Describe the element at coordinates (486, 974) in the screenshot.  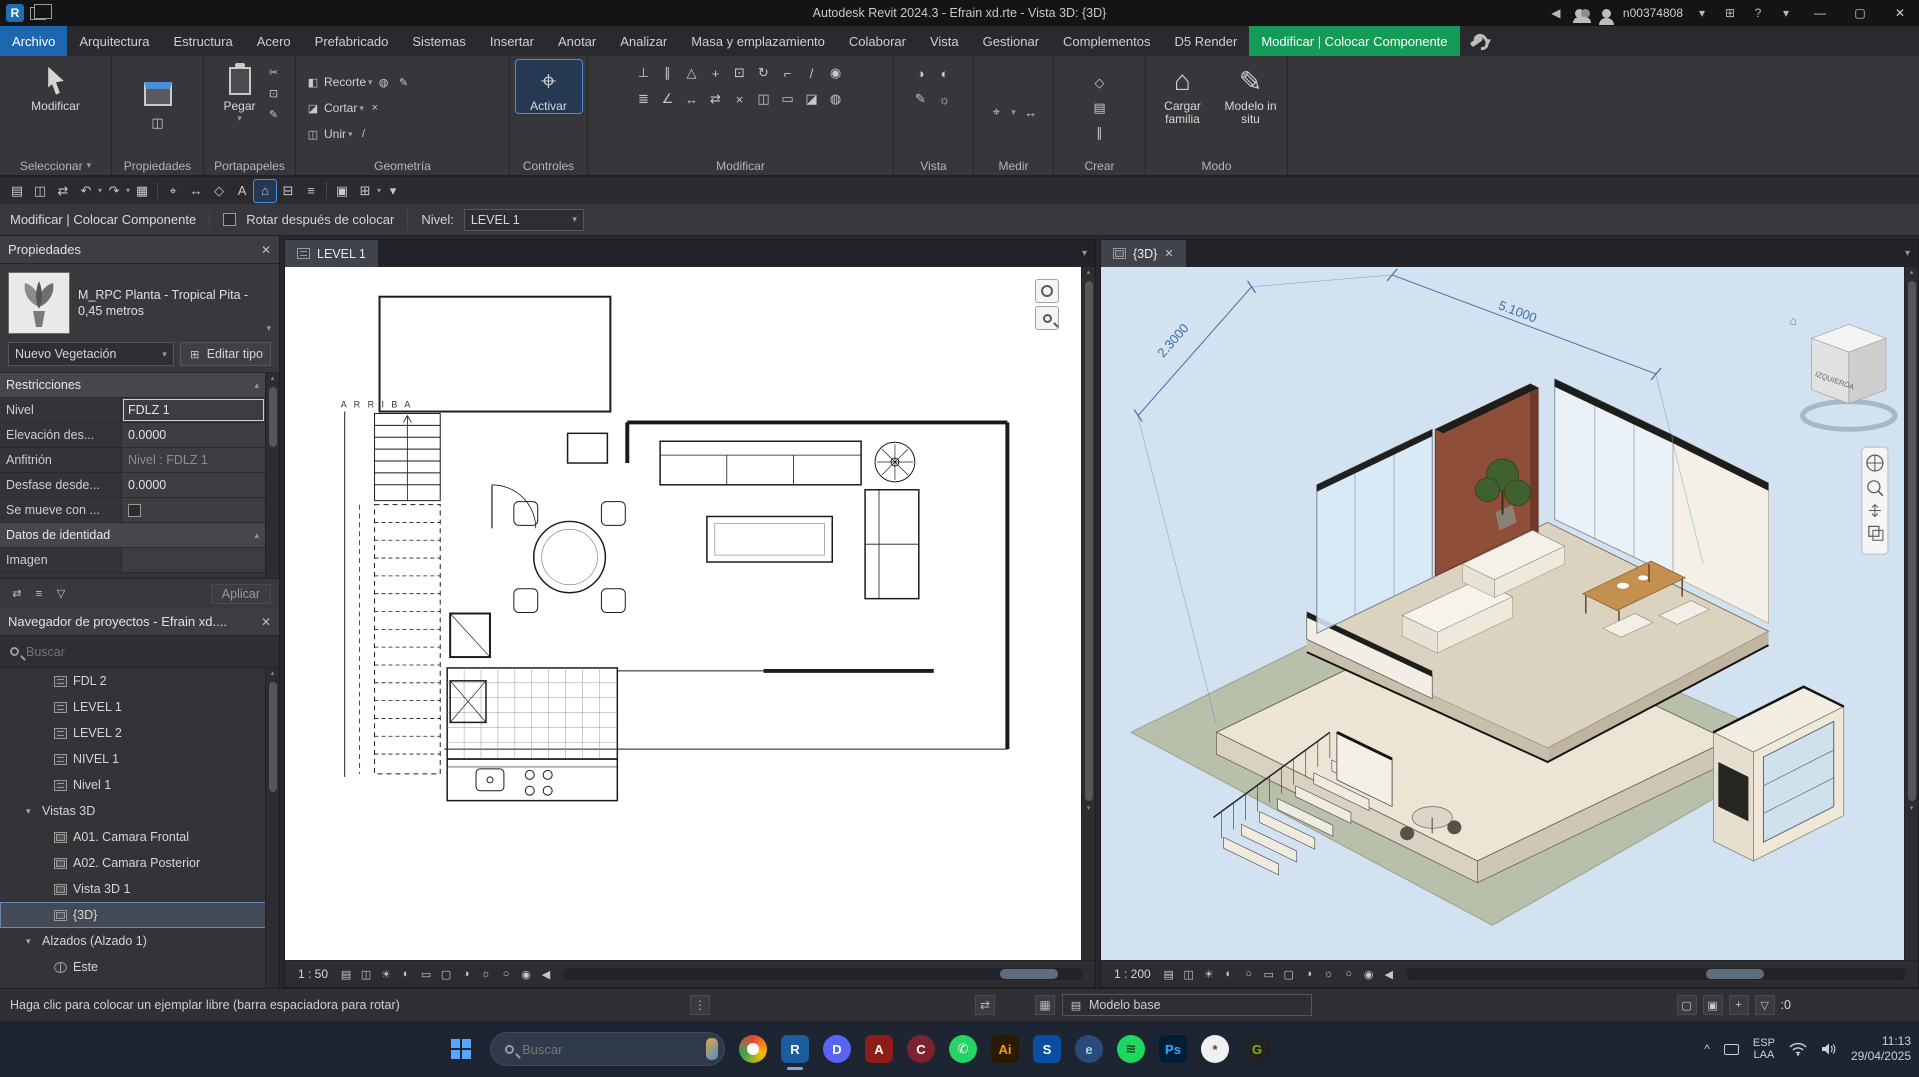
I see `reveal-hidden-icon: ☼` at that location.